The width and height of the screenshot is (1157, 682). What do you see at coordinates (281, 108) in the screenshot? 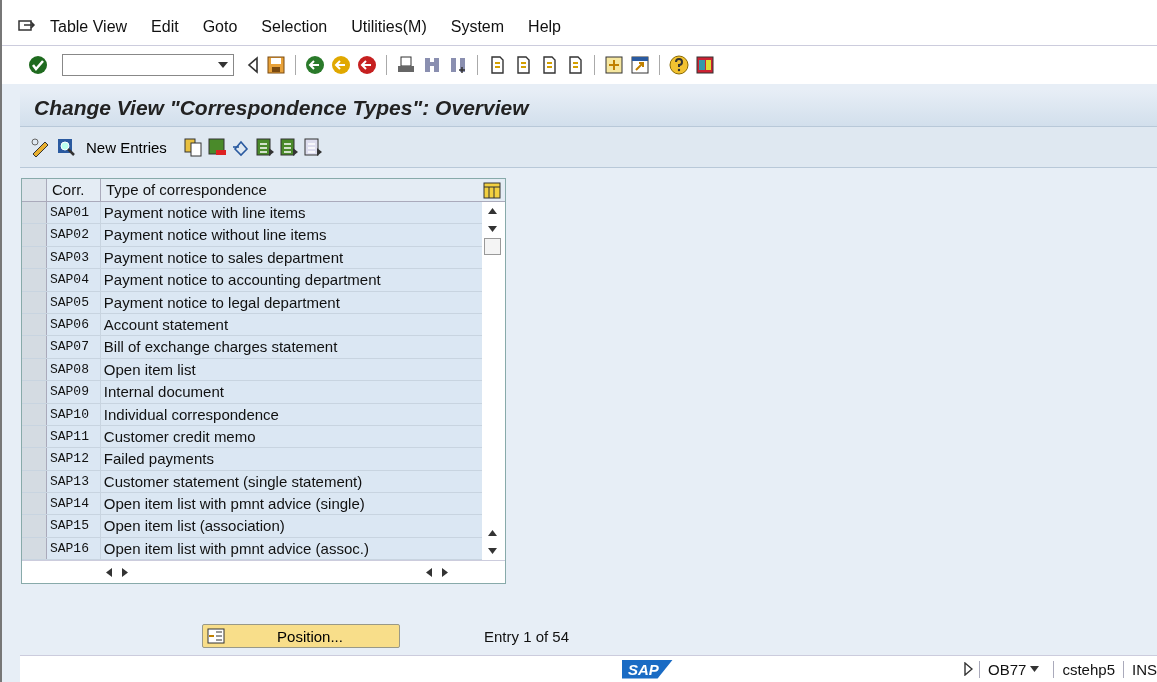
I see `screen-title: Change View "Correspondence Types": Overview` at bounding box center [281, 108].